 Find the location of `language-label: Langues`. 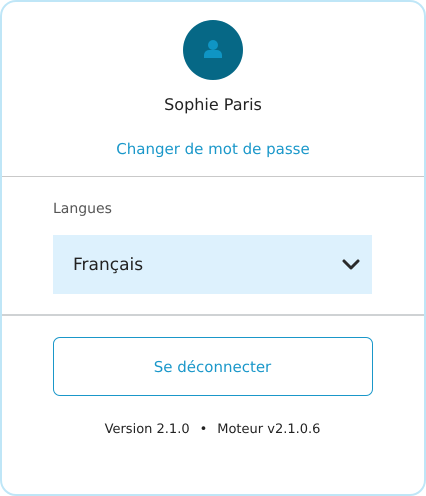

language-label: Langues is located at coordinates (83, 209).